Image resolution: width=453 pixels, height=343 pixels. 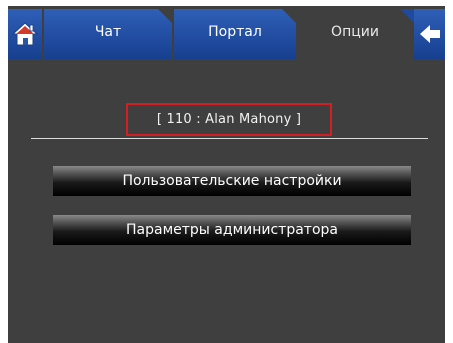 I want to click on home-icon, so click(x=25, y=34).